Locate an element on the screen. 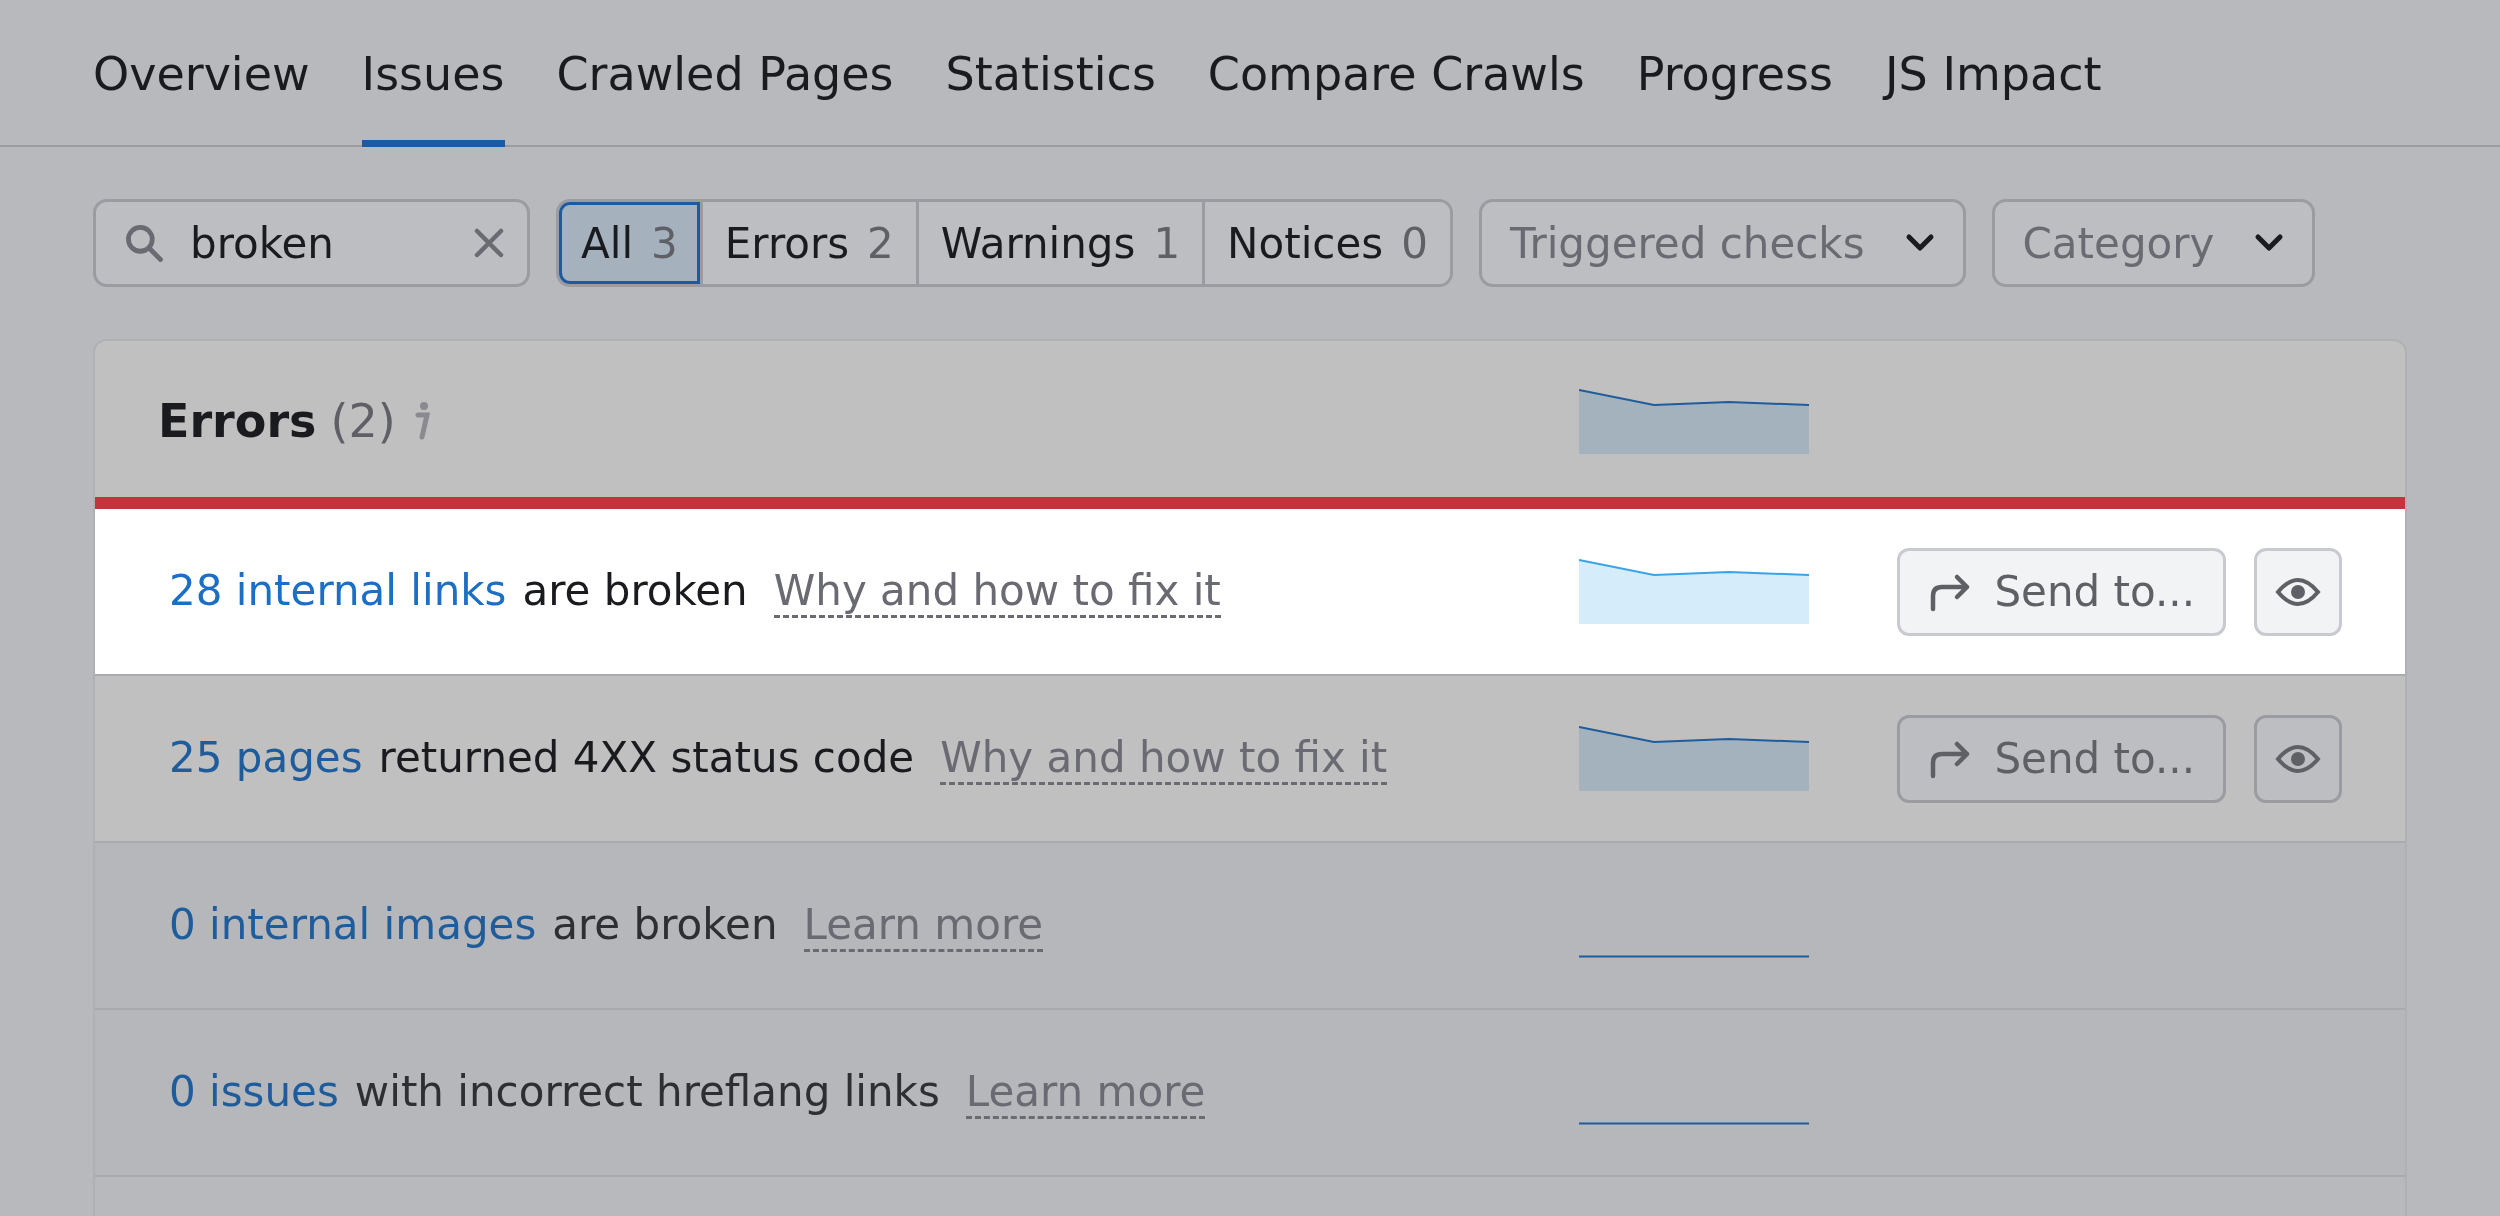 This screenshot has width=2500, height=1216. tab: Statistics is located at coordinates (1050, 73).